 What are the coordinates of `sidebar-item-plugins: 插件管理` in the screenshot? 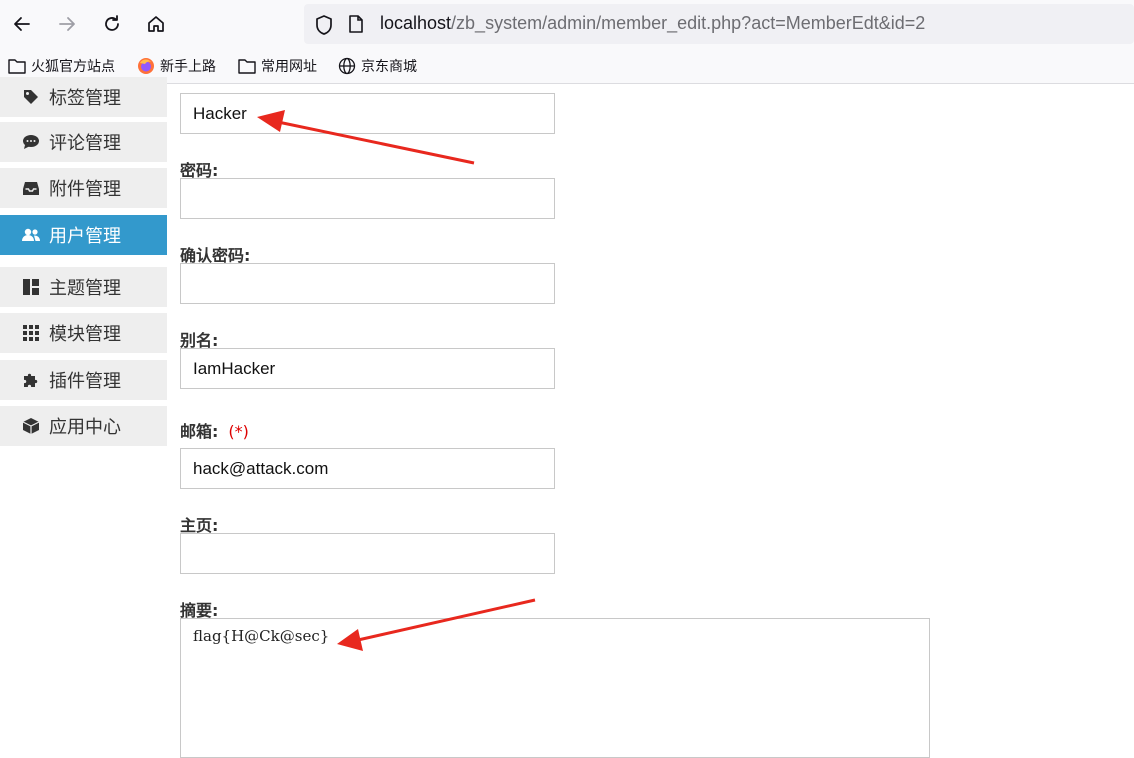 It's located at (83, 380).